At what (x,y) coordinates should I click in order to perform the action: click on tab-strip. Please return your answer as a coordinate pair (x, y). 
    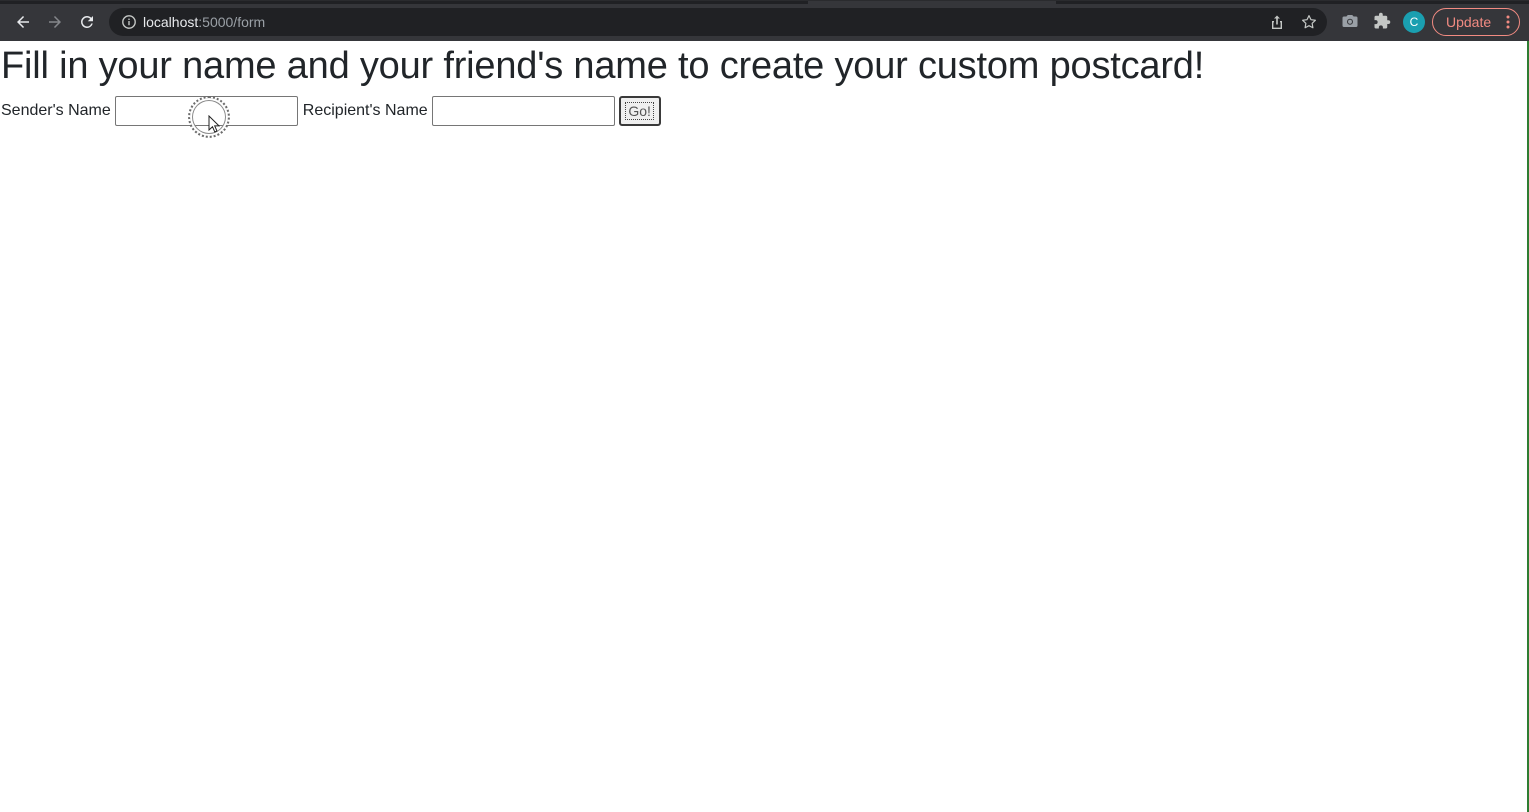
    Looking at the image, I should click on (764, 2).